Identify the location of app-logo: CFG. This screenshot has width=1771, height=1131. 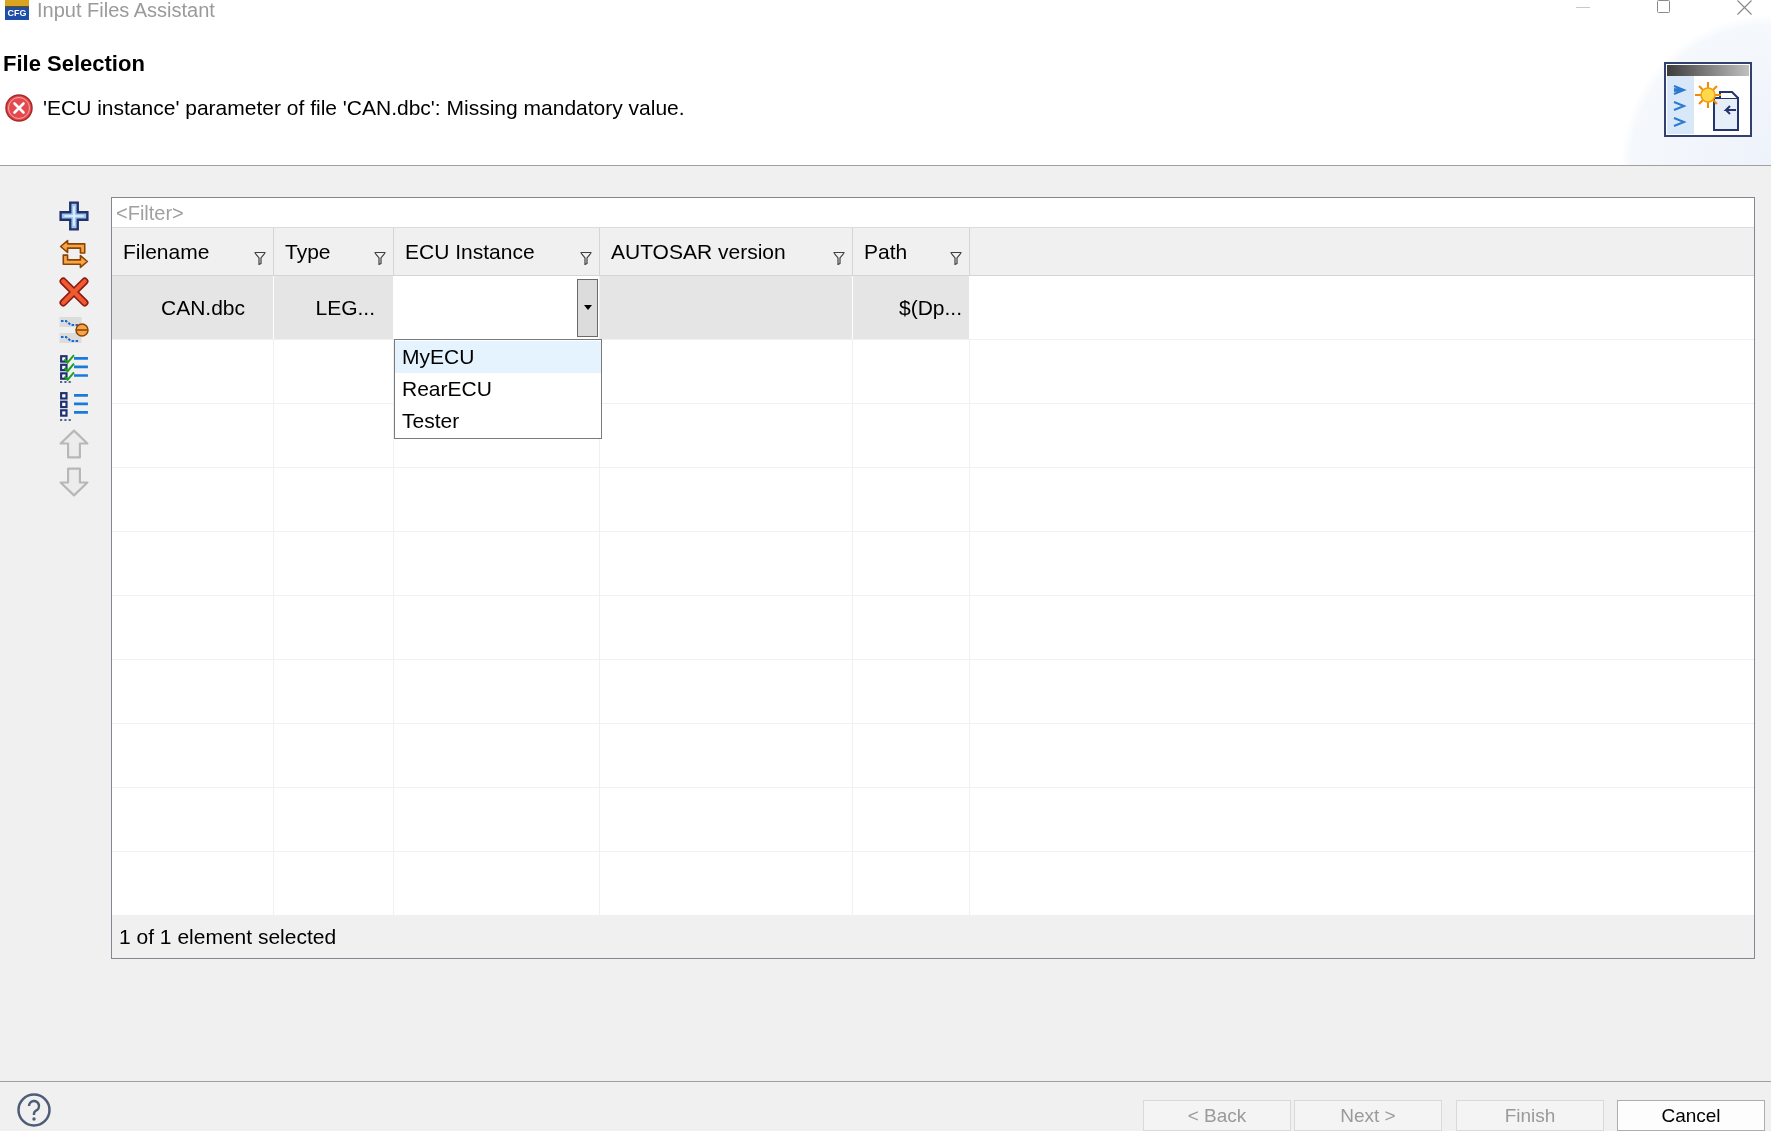
(17, 10).